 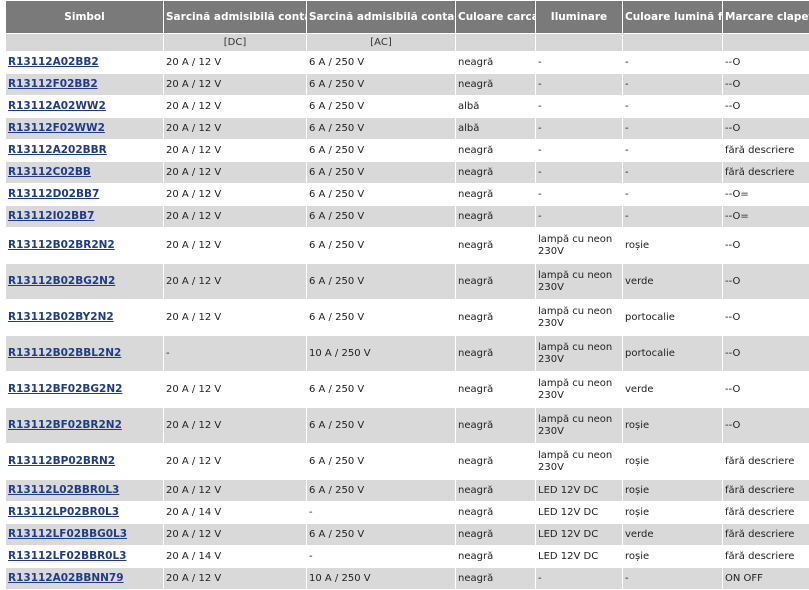 What do you see at coordinates (53, 62) in the screenshot?
I see `product-symbol-link: R13112A02BB2` at bounding box center [53, 62].